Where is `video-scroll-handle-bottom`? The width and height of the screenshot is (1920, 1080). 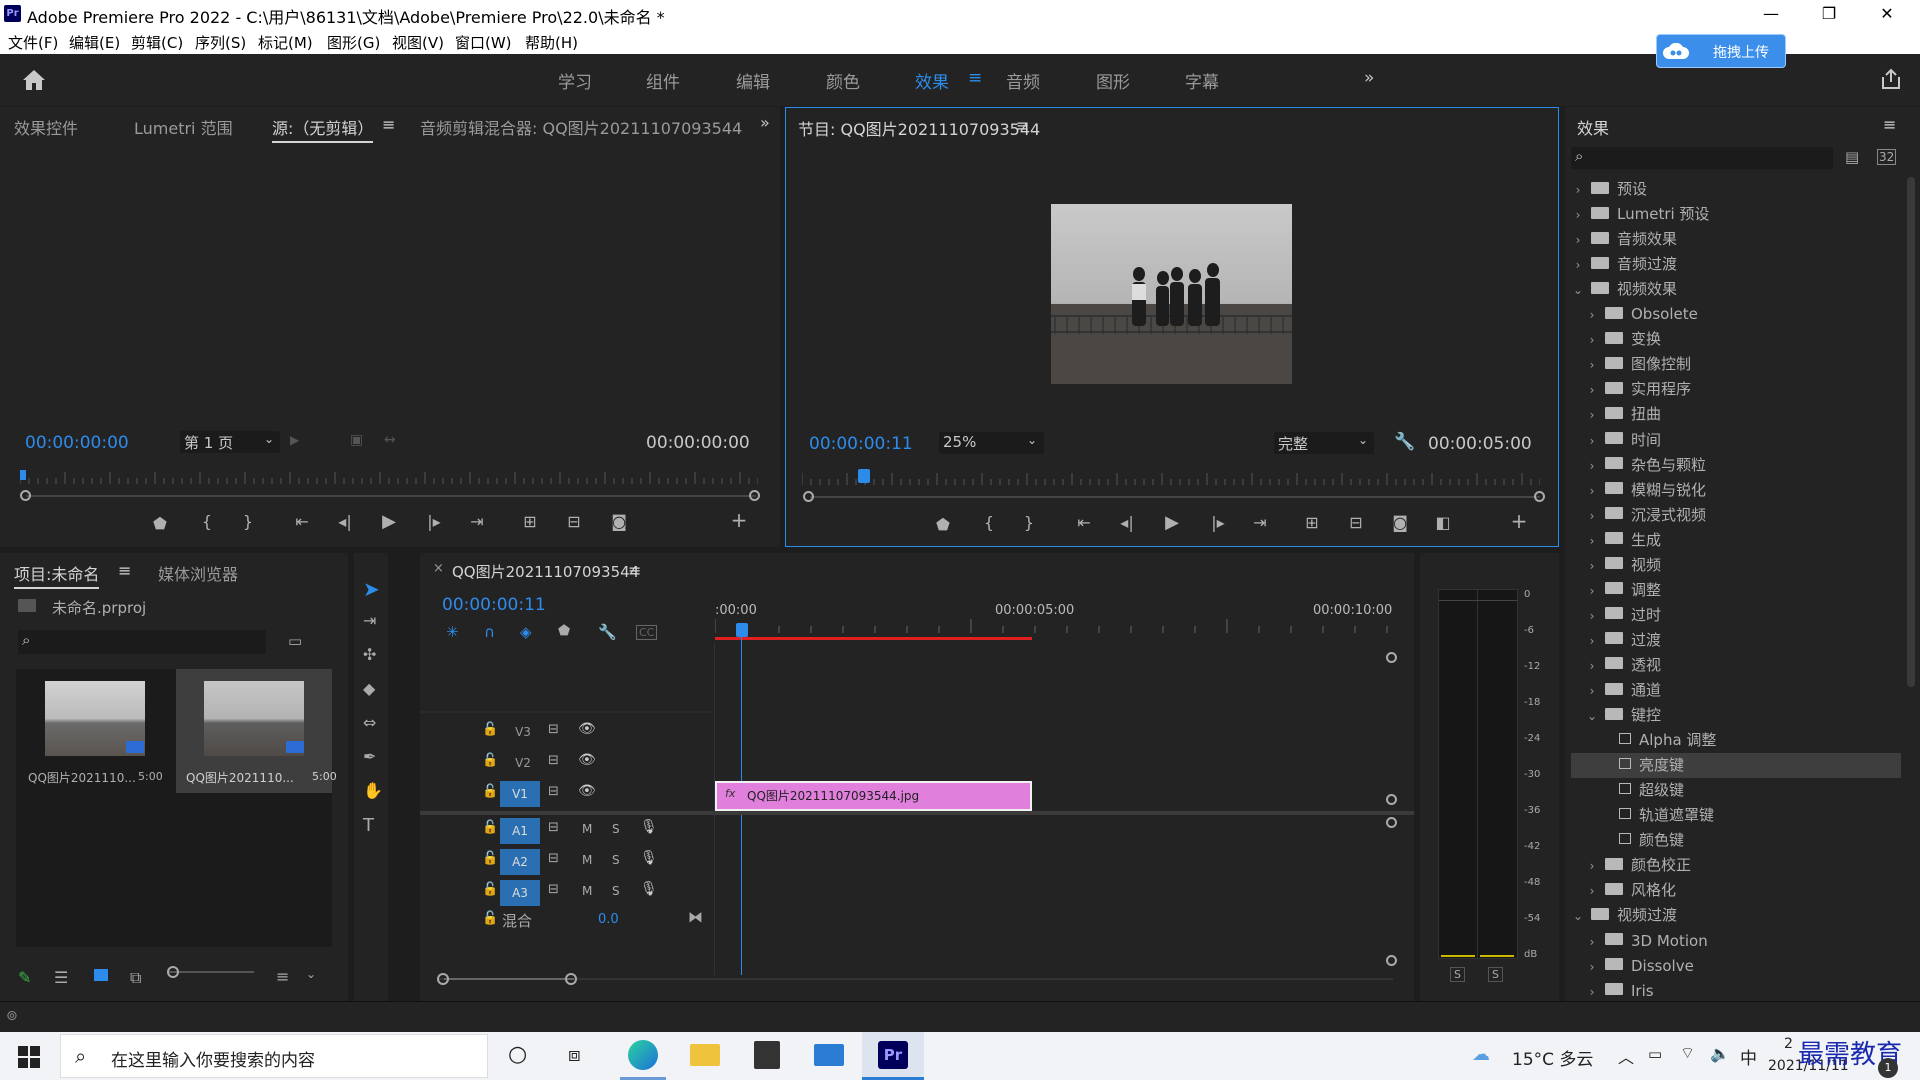
video-scroll-handle-bottom is located at coordinates (1391, 799).